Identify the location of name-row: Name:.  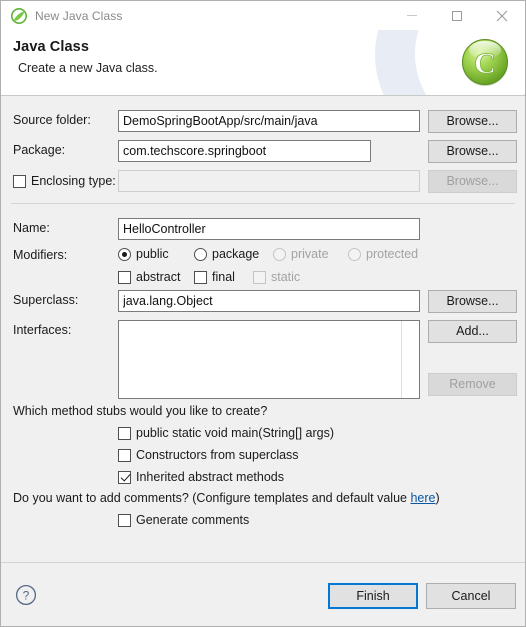
(263, 229).